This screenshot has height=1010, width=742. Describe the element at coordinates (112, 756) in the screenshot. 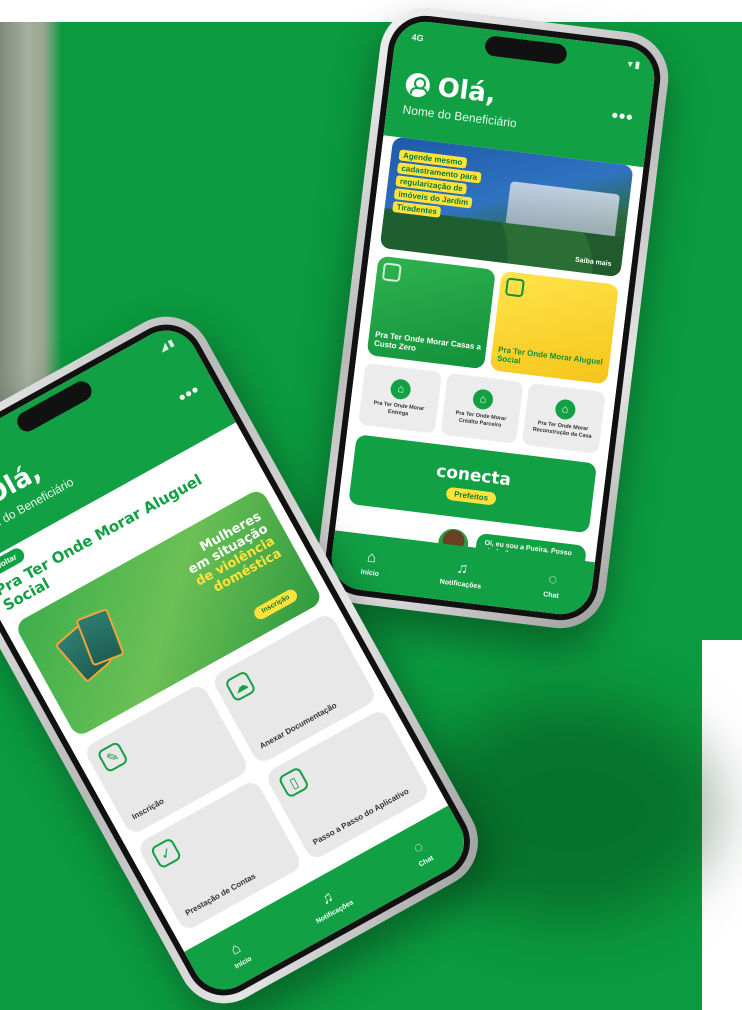

I see `edit-icon: ✎` at that location.